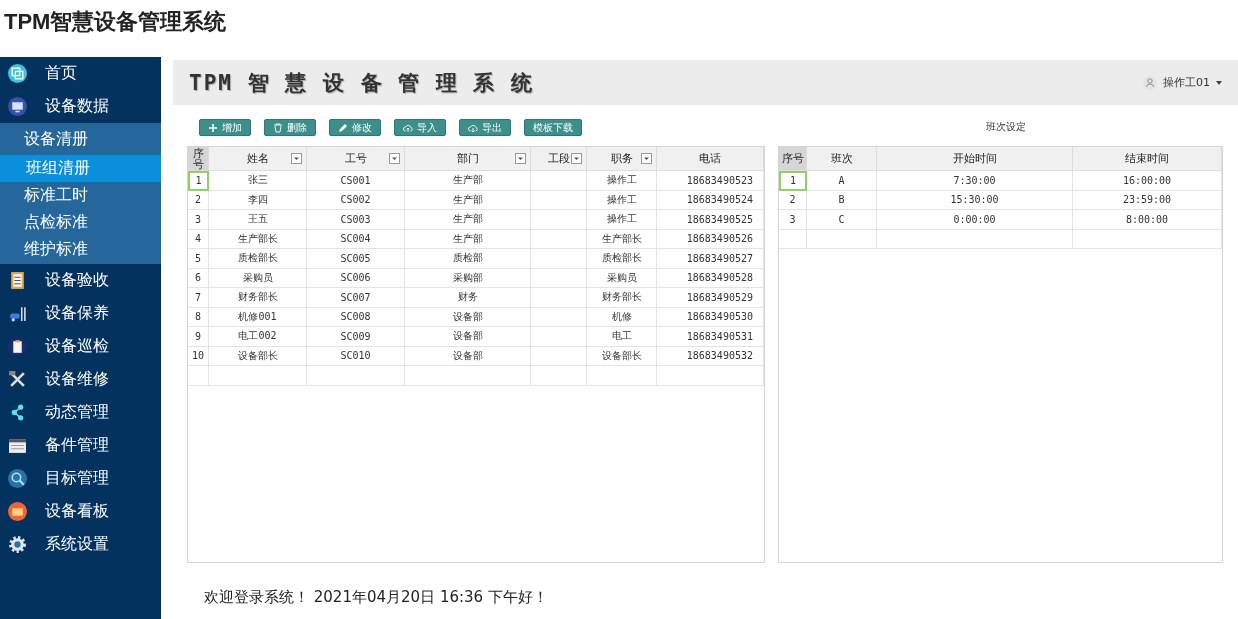 The width and height of the screenshot is (1238, 619). Describe the element at coordinates (80, 249) in the screenshot. I see `submenu-item: 维护标准` at that location.